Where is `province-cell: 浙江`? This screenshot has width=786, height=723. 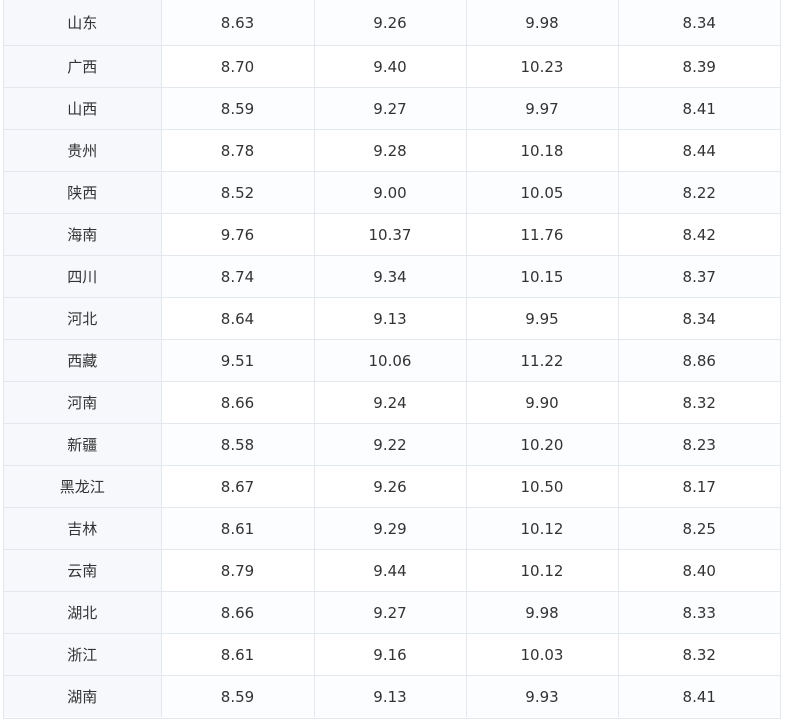
province-cell: 浙江 is located at coordinates (82, 654).